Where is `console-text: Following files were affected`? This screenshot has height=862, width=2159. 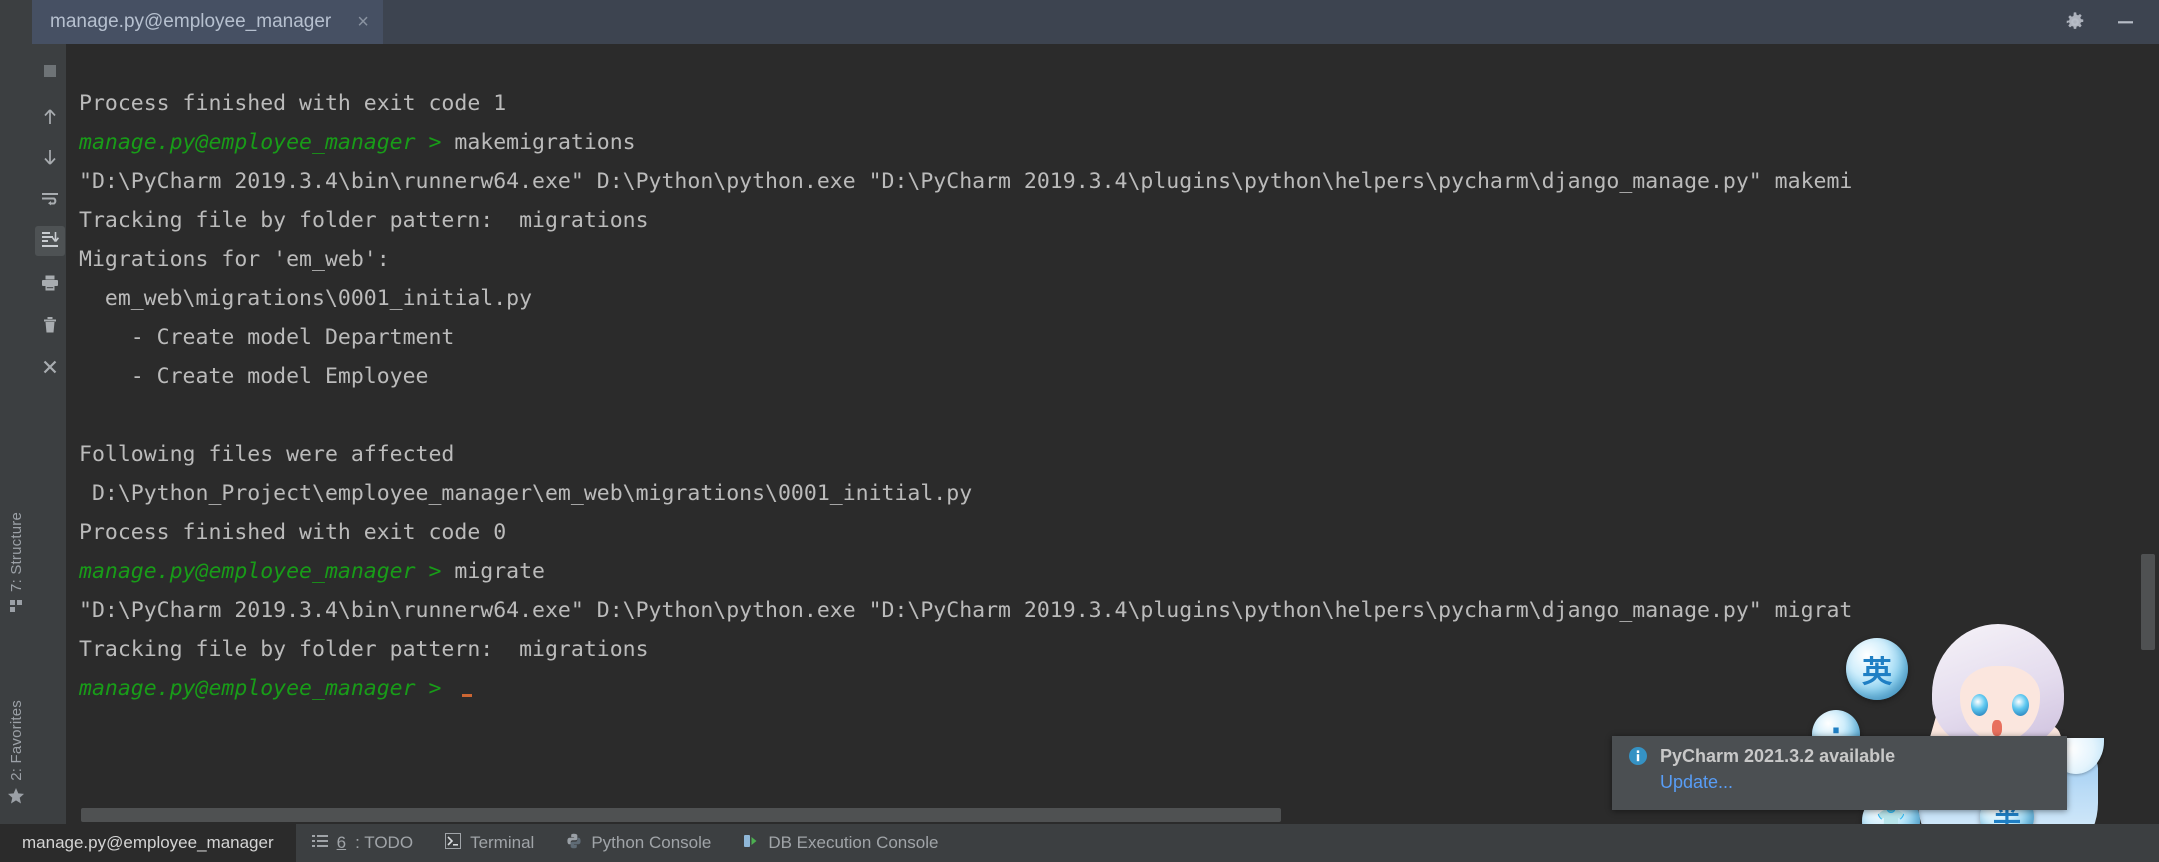
console-text: Following files were affected is located at coordinates (267, 454).